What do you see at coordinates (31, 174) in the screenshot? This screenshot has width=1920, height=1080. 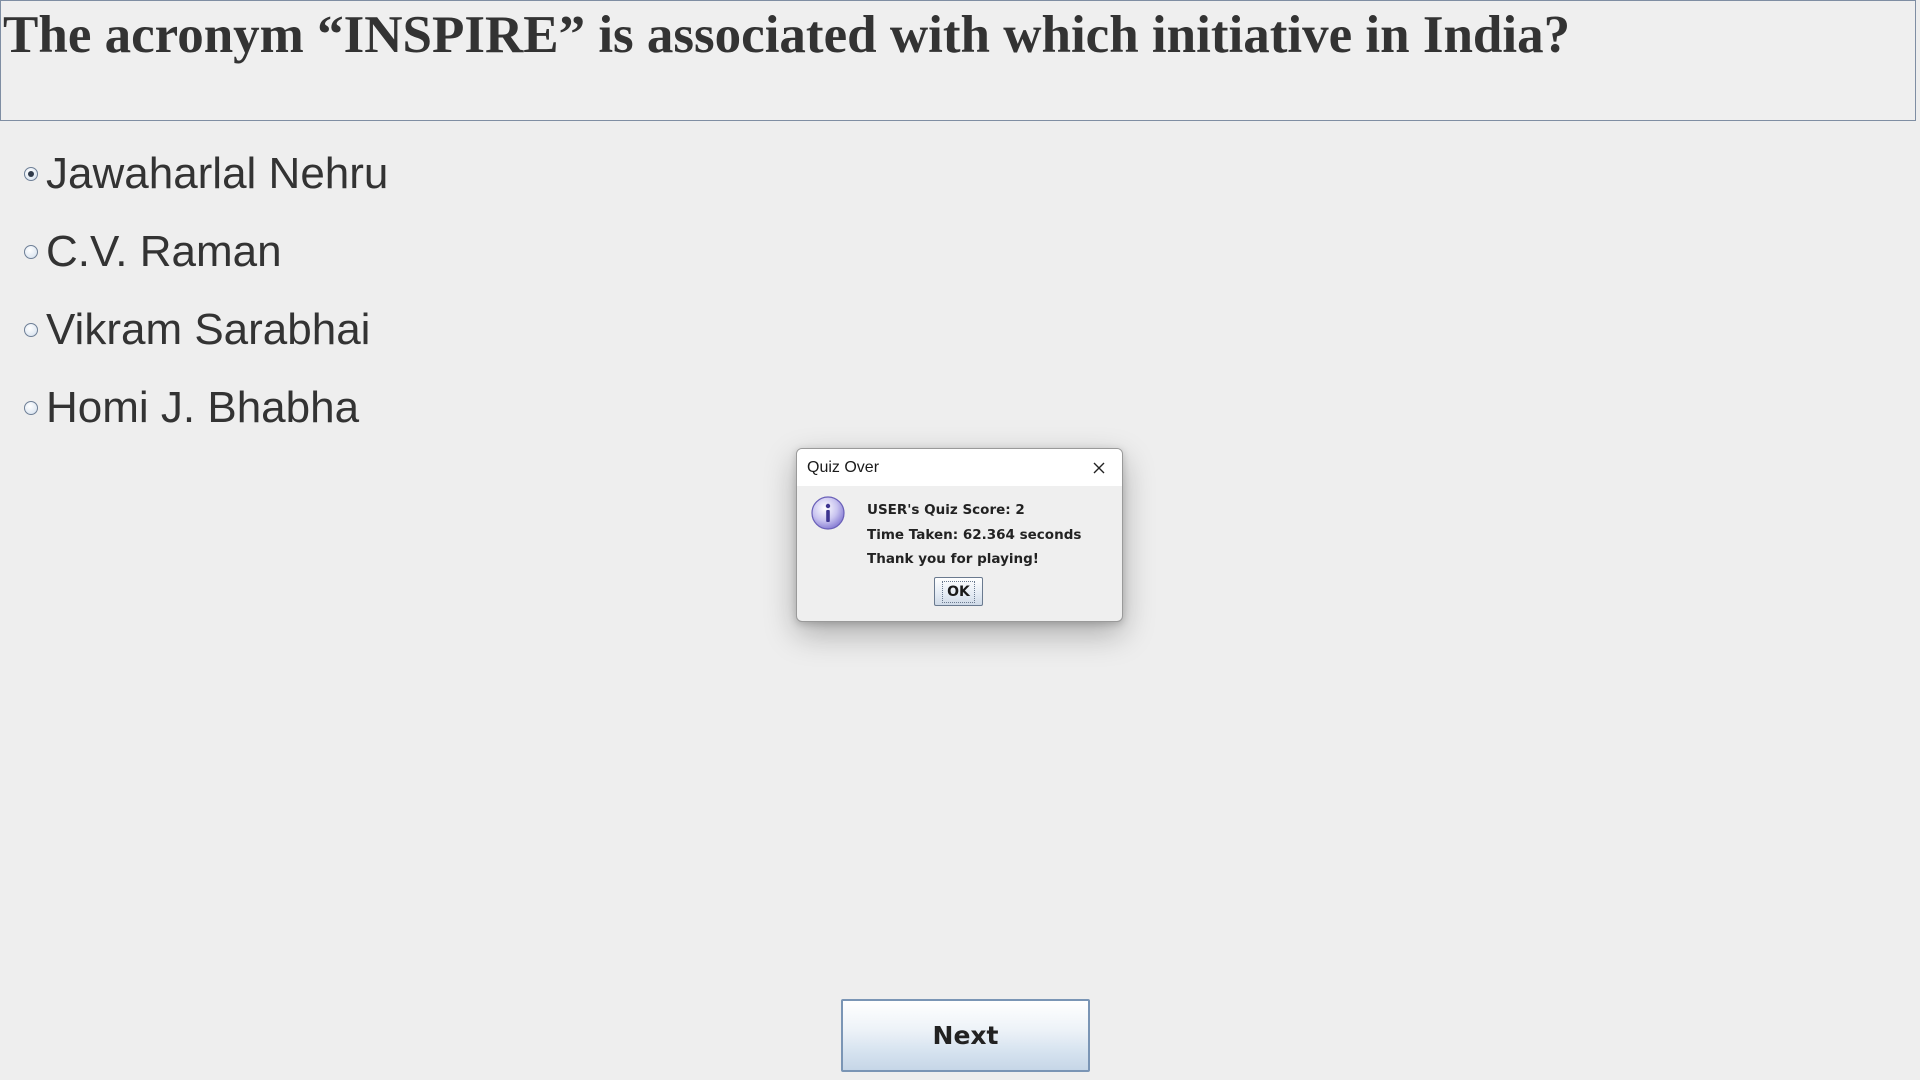 I see `radio-selected-icon` at bounding box center [31, 174].